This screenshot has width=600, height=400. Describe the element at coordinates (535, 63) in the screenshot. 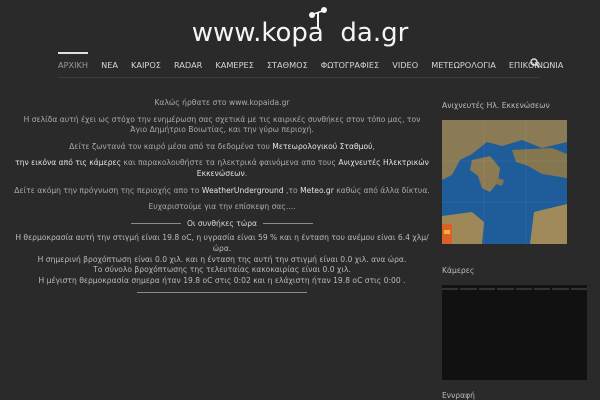

I see `search-icon` at that location.